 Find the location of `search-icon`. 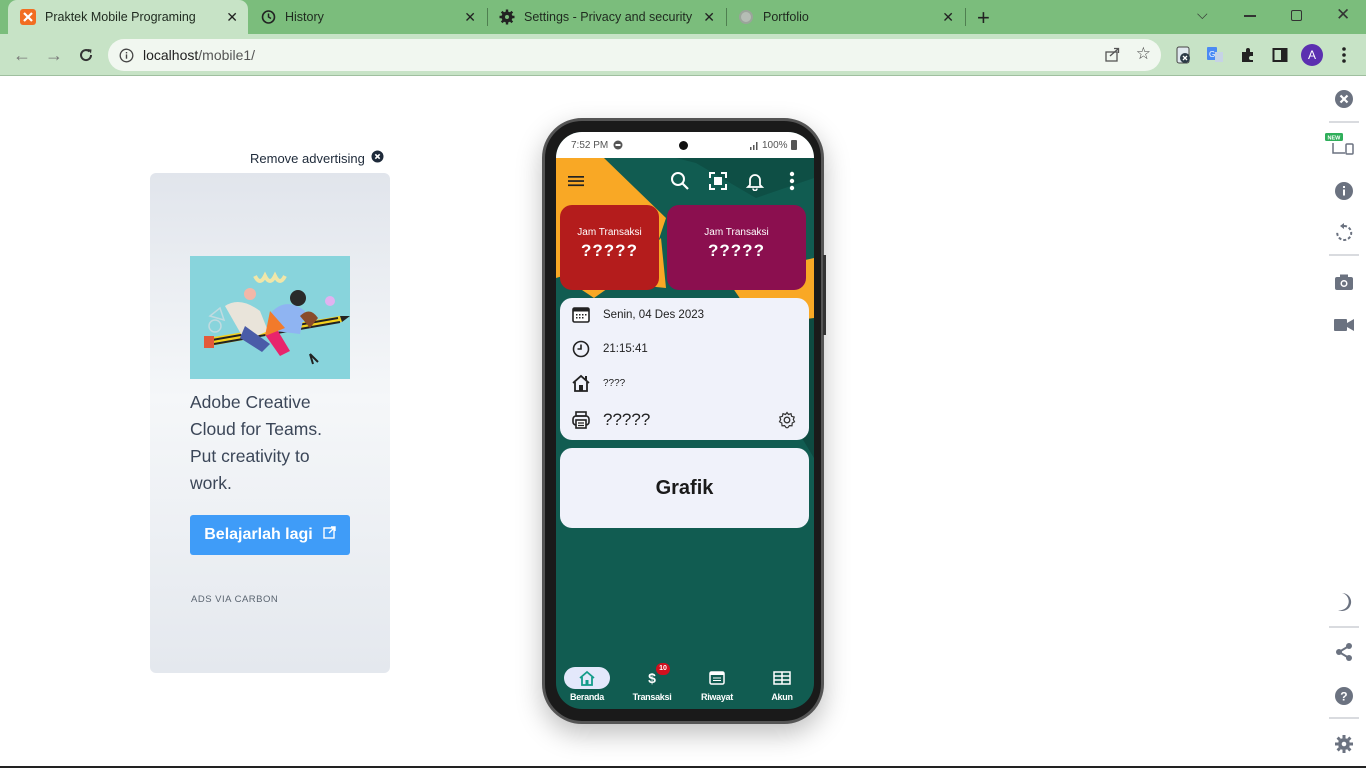

search-icon is located at coordinates (680, 181).